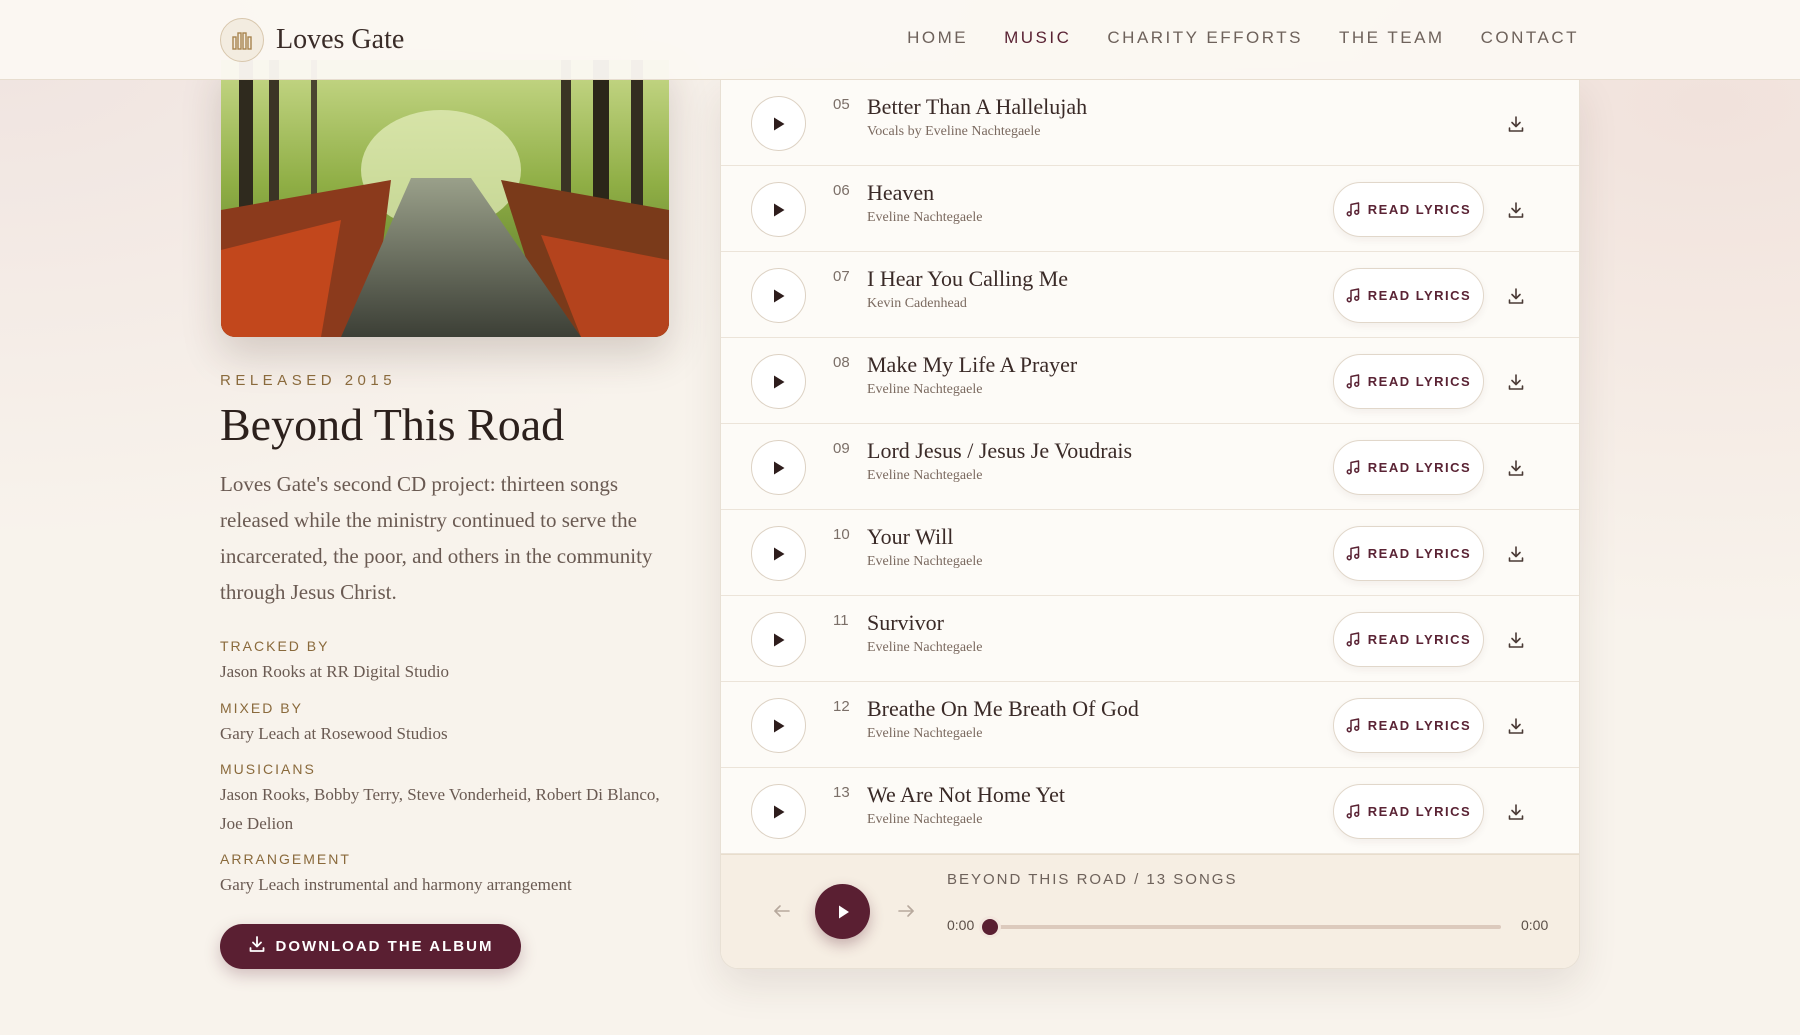 The width and height of the screenshot is (1800, 1035). What do you see at coordinates (842, 911) in the screenshot?
I see `player-play-button` at bounding box center [842, 911].